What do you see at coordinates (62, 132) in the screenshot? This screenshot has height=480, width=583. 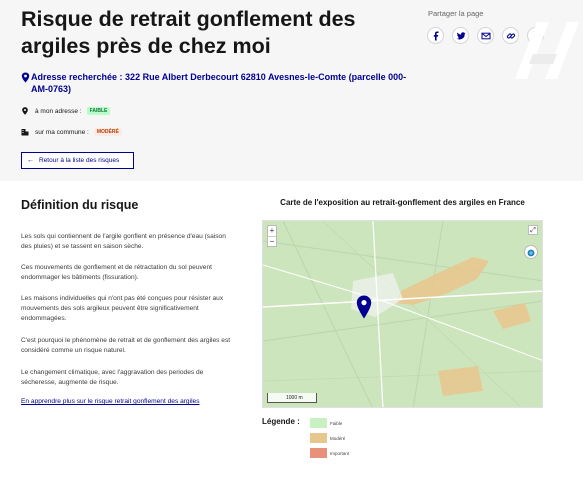 I see `risk-commune-label: sur ma commune :` at bounding box center [62, 132].